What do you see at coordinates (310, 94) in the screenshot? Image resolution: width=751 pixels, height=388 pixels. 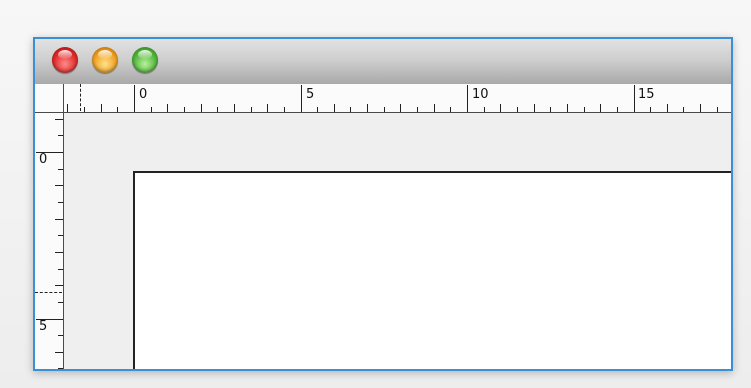 I see `ruler-label-h-5: 5` at bounding box center [310, 94].